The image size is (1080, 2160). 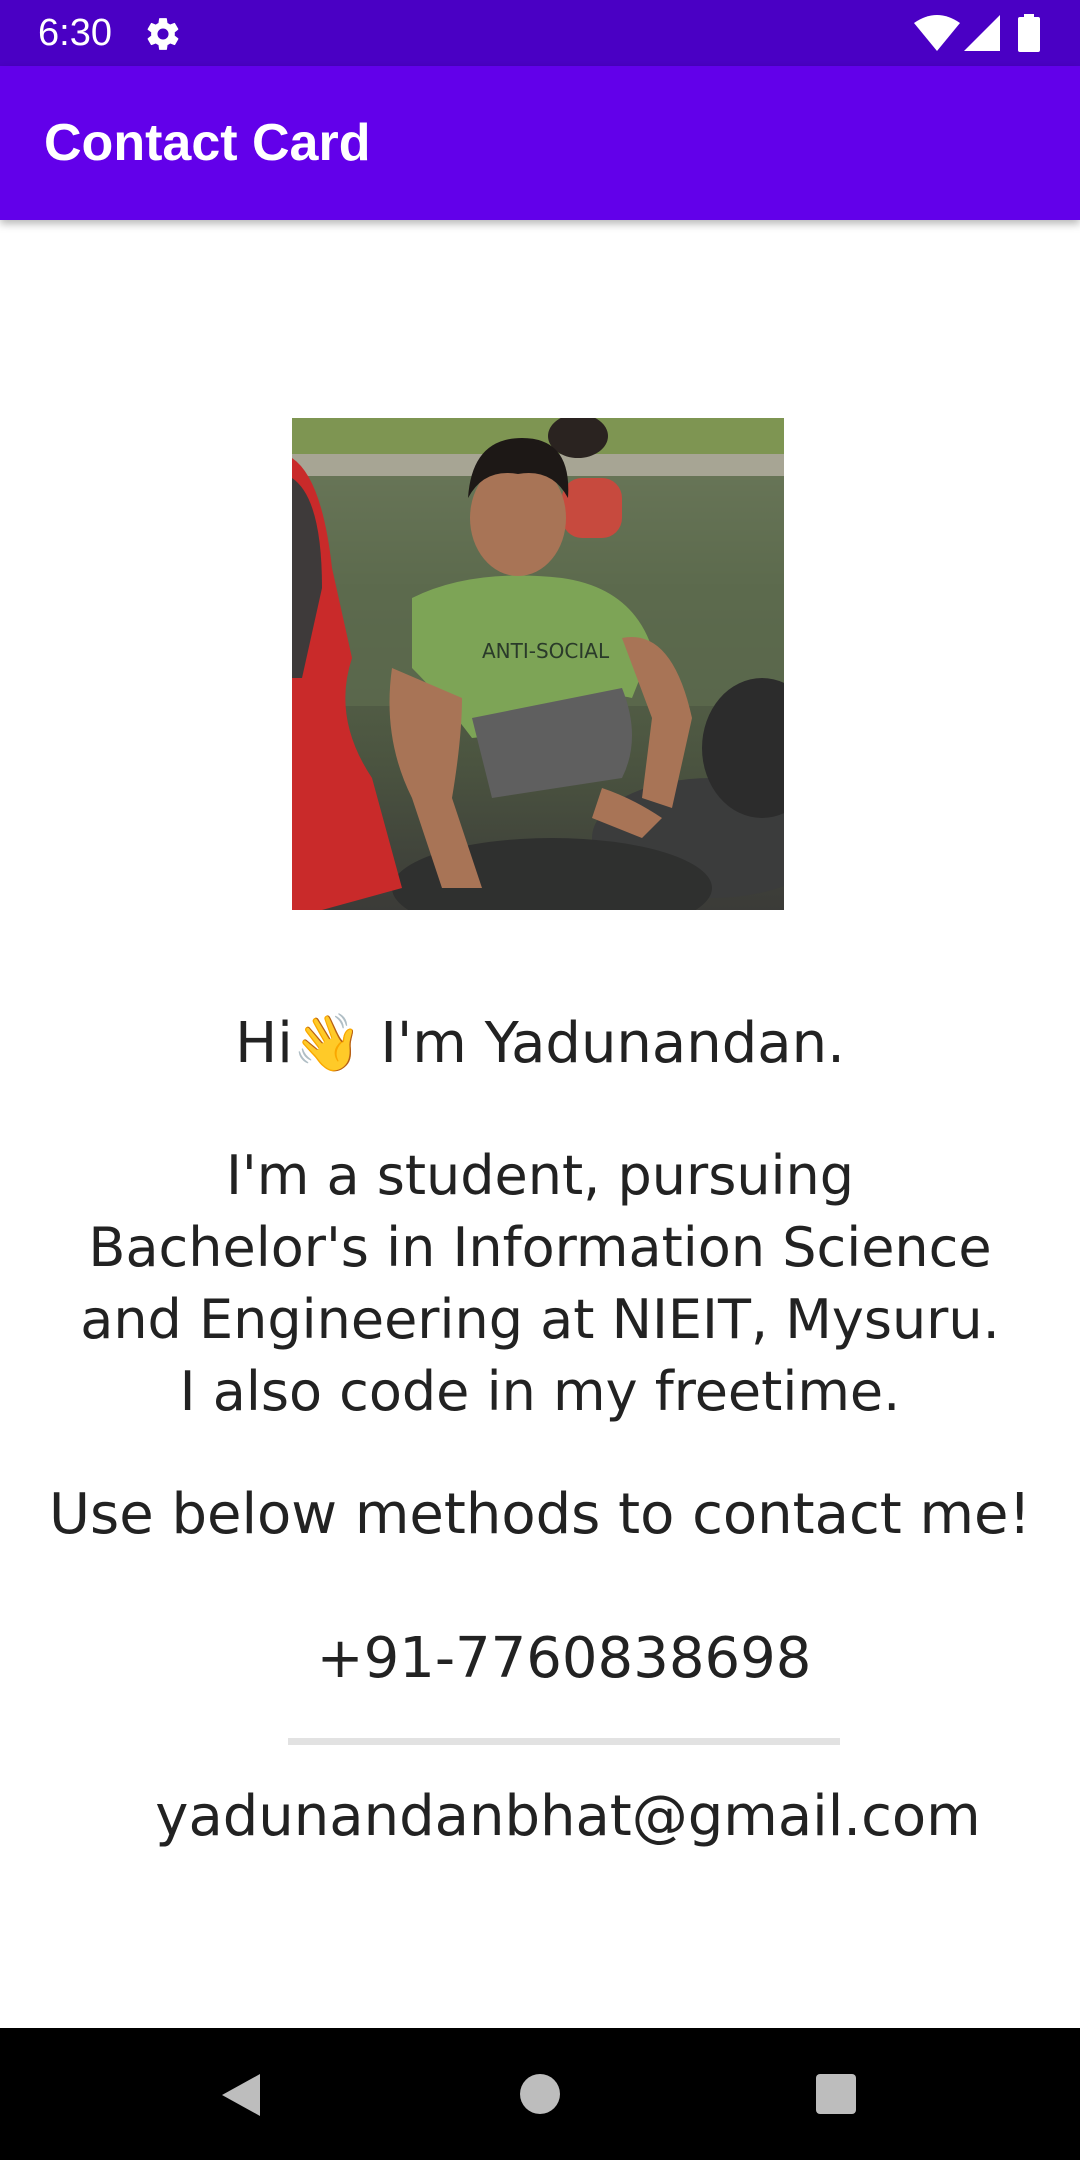 What do you see at coordinates (982, 33) in the screenshot?
I see `signal-icon` at bounding box center [982, 33].